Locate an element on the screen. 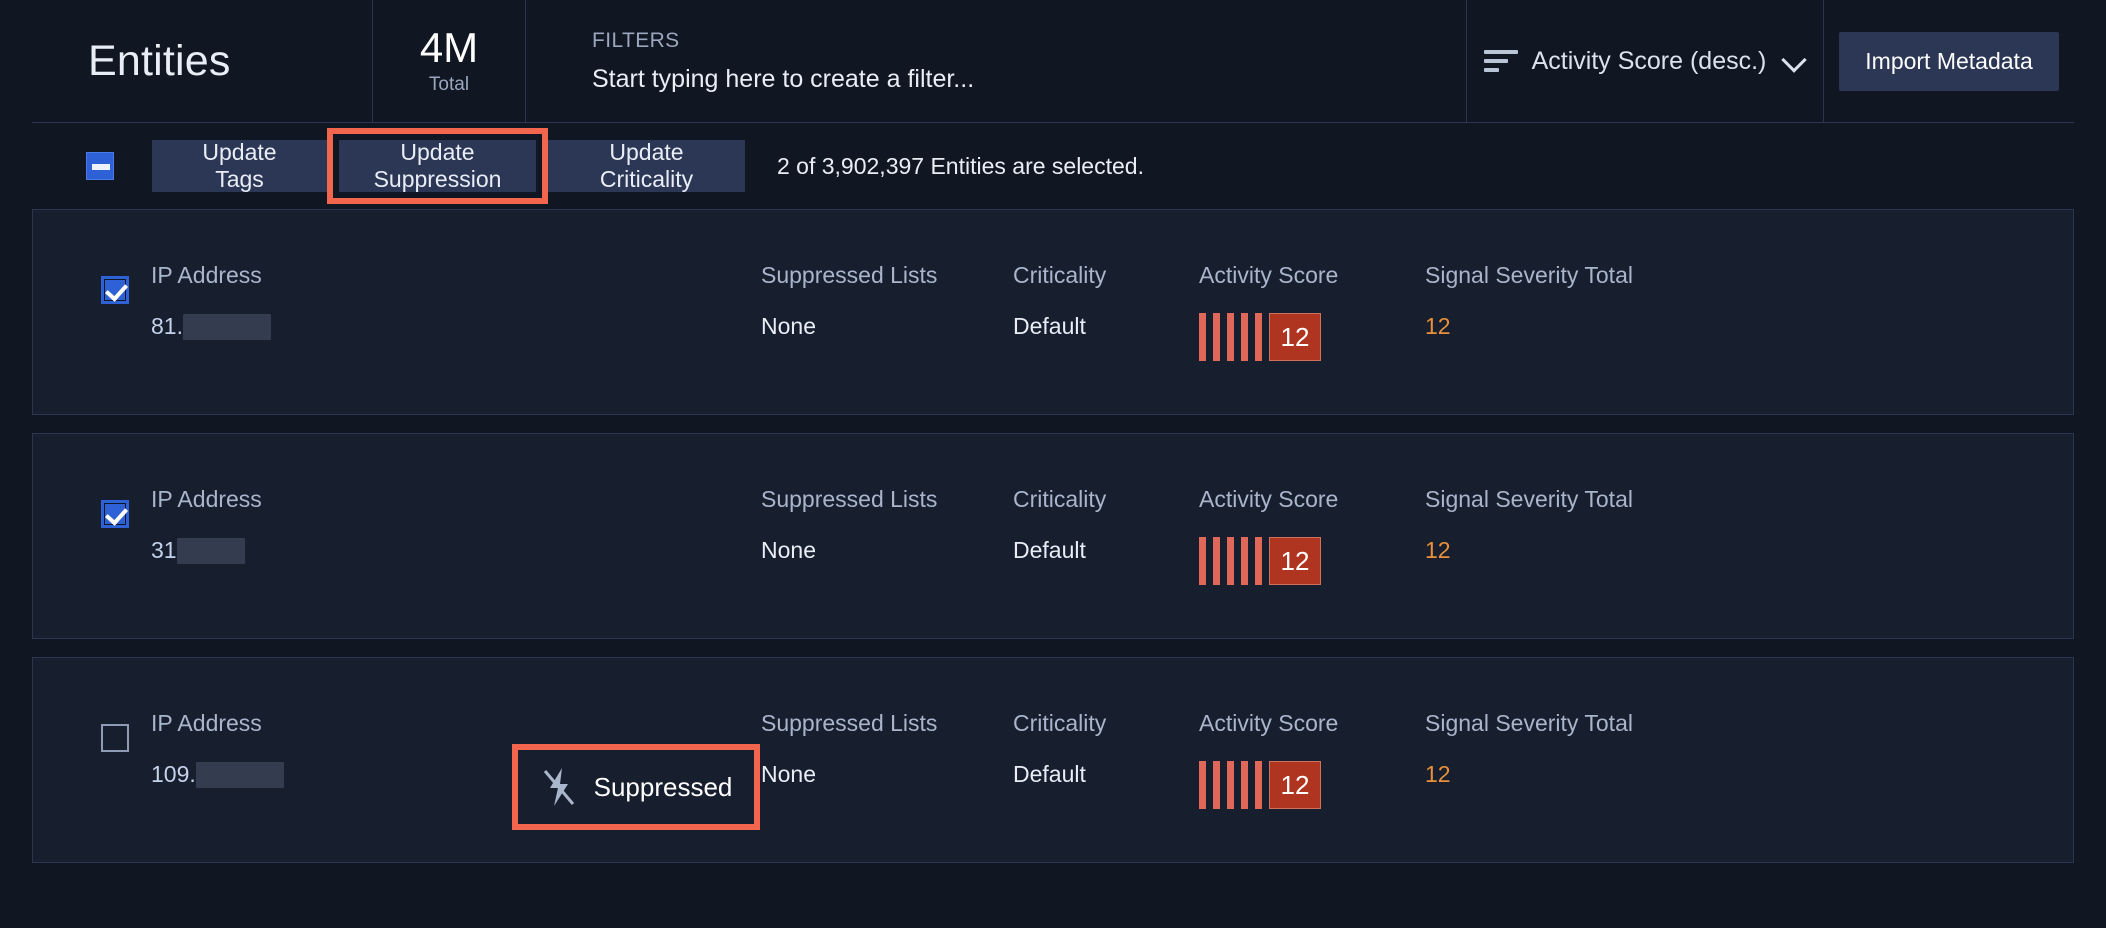 The height and width of the screenshot is (928, 2106). total-count-cell: 4M Total is located at coordinates (449, 61).